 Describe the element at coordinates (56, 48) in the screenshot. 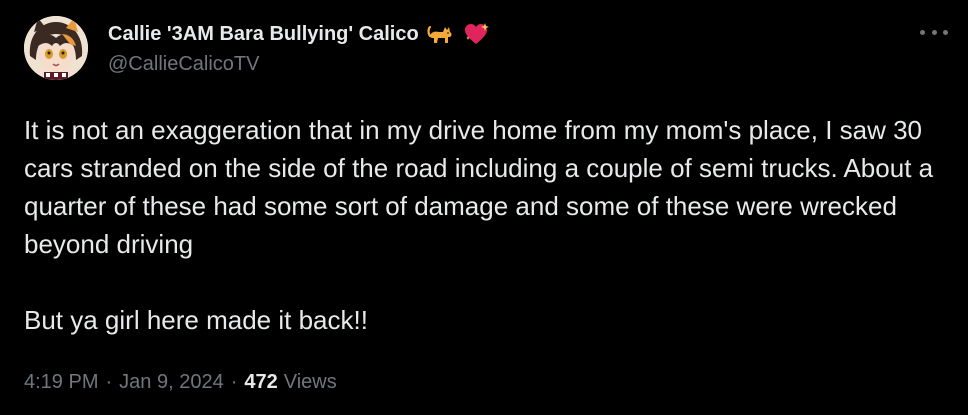

I see `avatar` at that location.